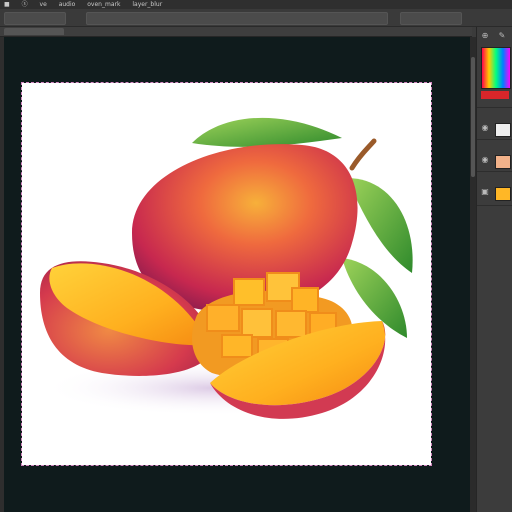 This screenshot has width=512, height=512. Describe the element at coordinates (43, 4) in the screenshot. I see `menu-item-3: ve` at that location.